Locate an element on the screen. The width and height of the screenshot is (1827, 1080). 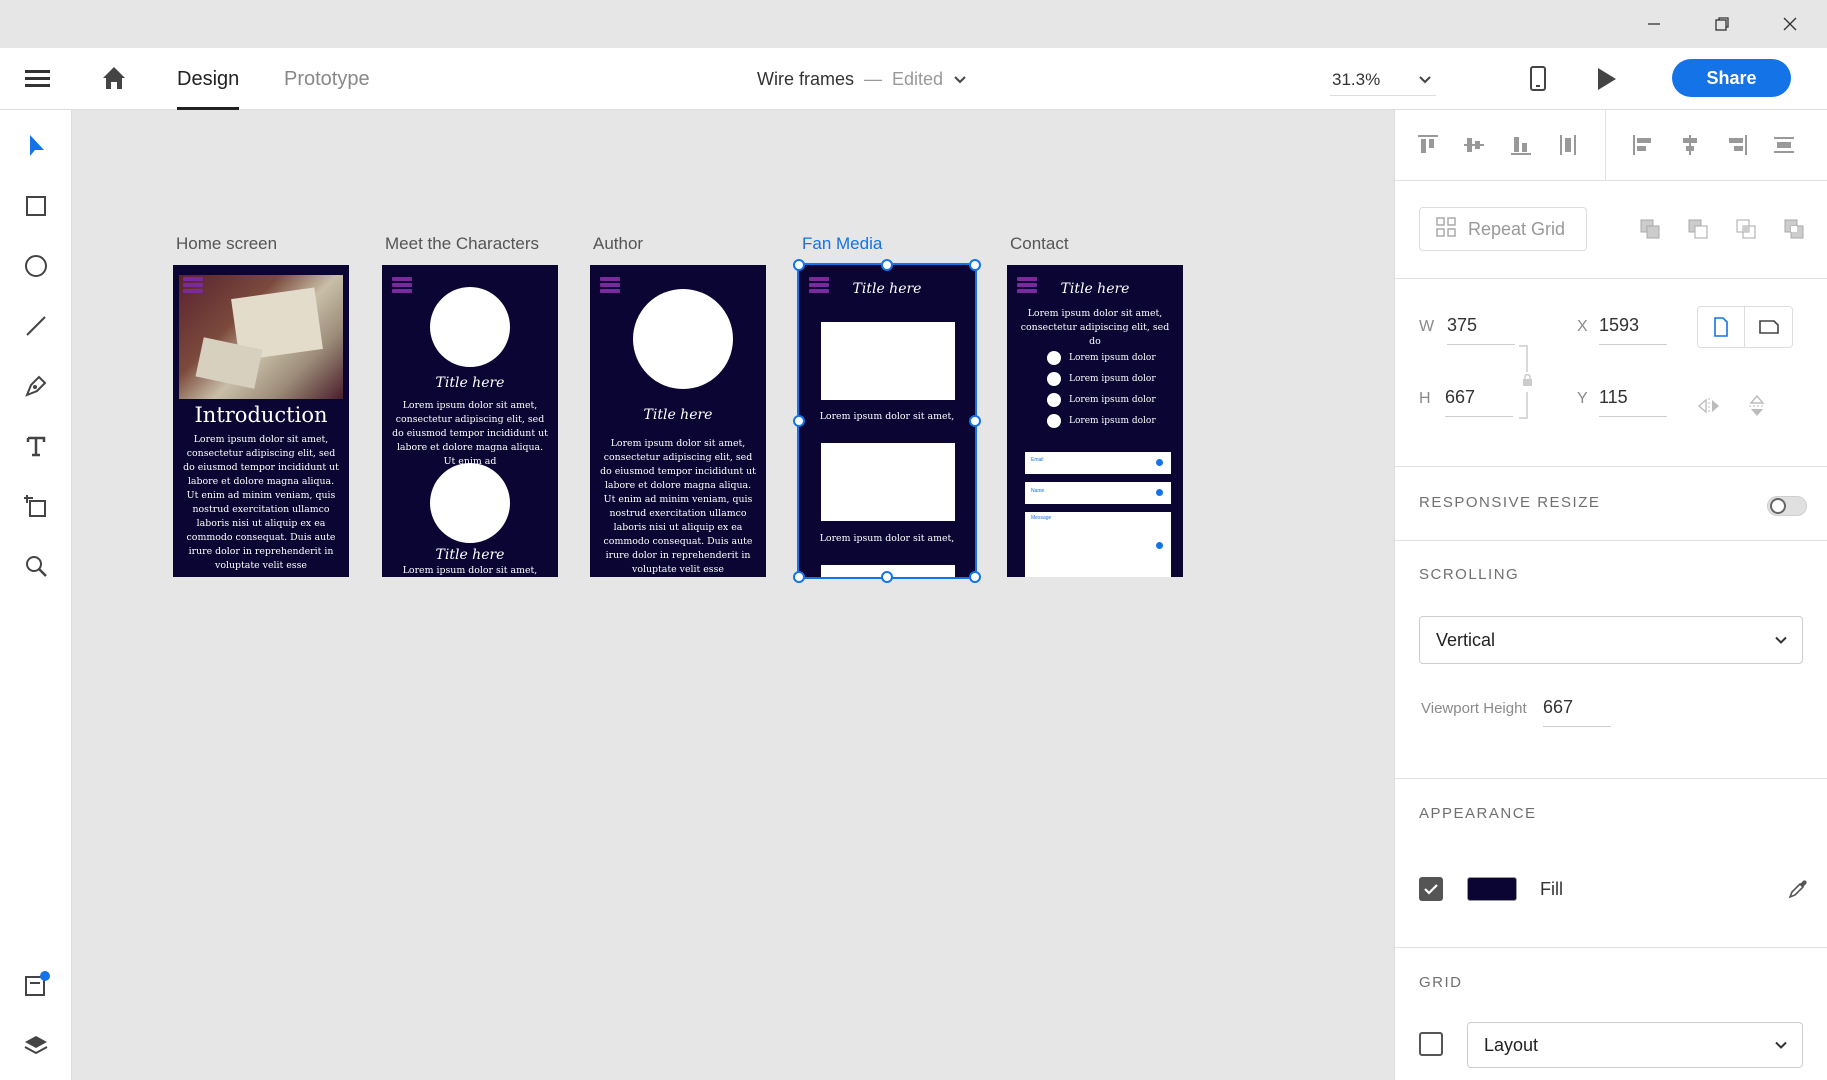
assets-icon is located at coordinates (36, 985).